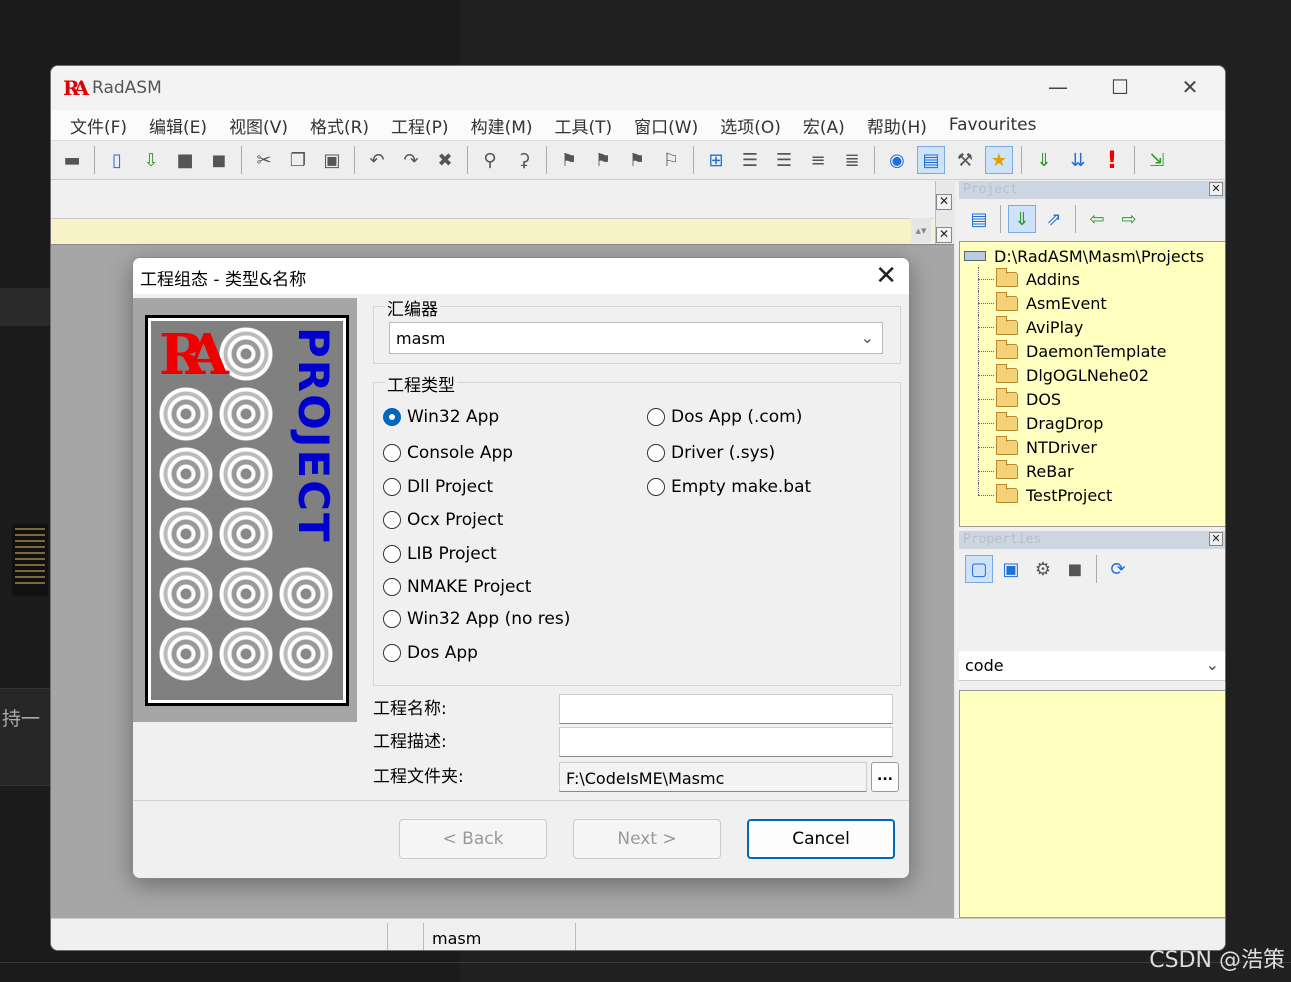 The image size is (1291, 982). I want to click on radio-dll-project: Dll Project, so click(438, 487).